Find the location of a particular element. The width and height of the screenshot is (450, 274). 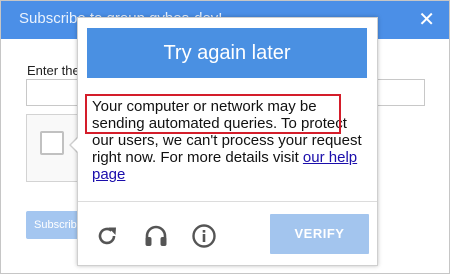

popup-arrow-inner is located at coordinates (75, 145).